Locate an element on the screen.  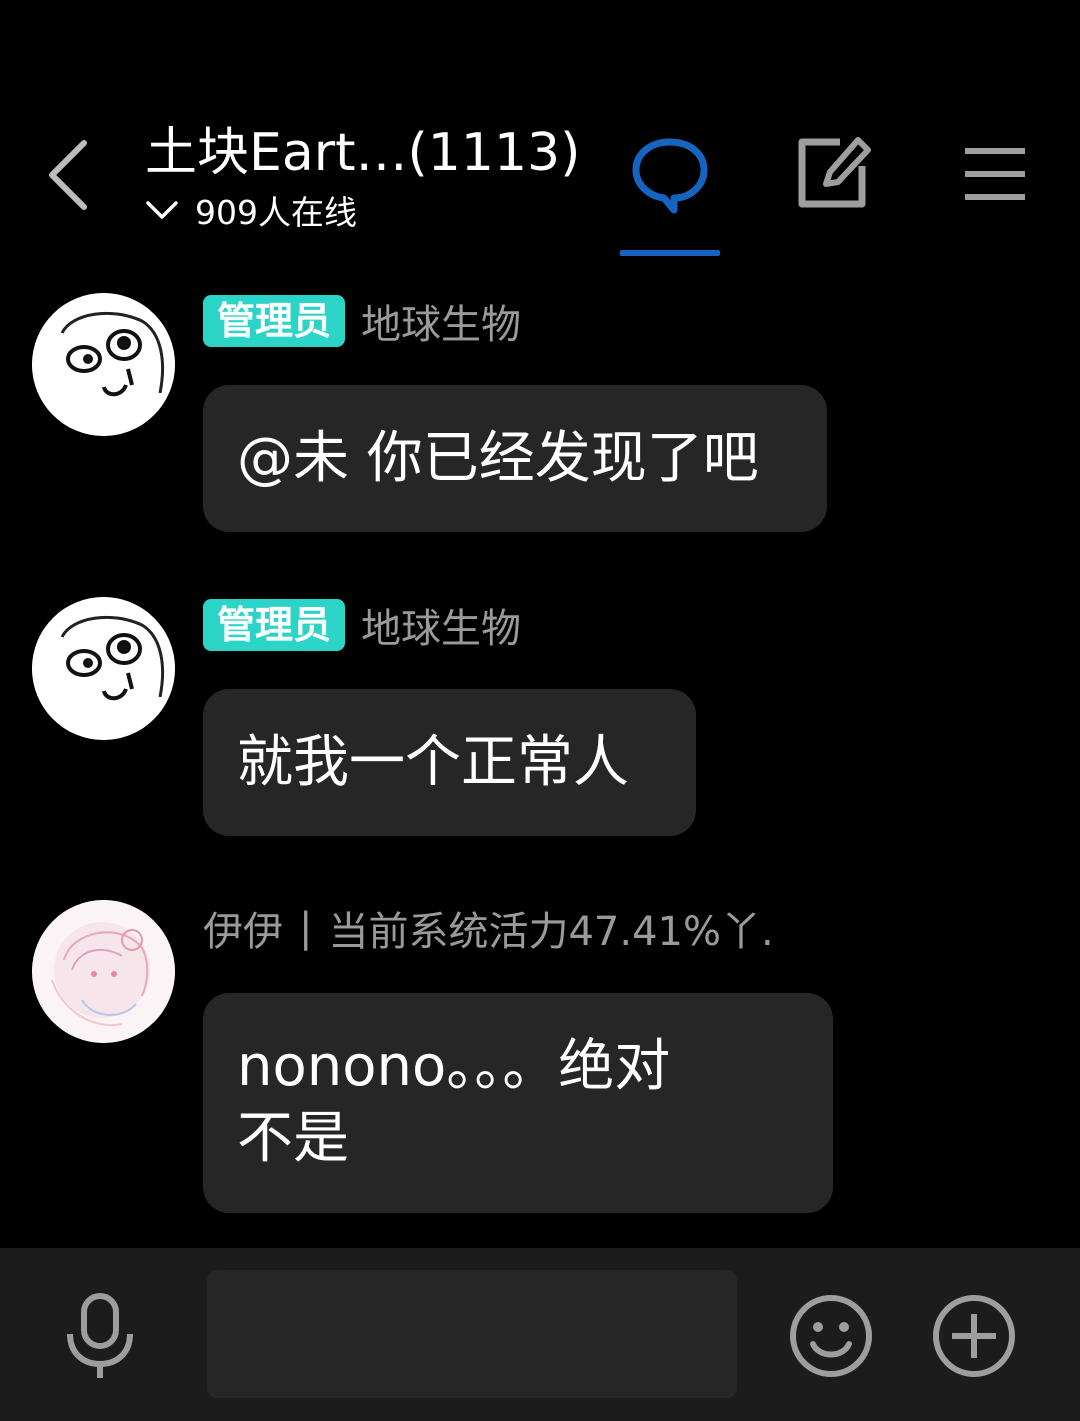
message-text-line: nonono。。。绝对 is located at coordinates (454, 1066).